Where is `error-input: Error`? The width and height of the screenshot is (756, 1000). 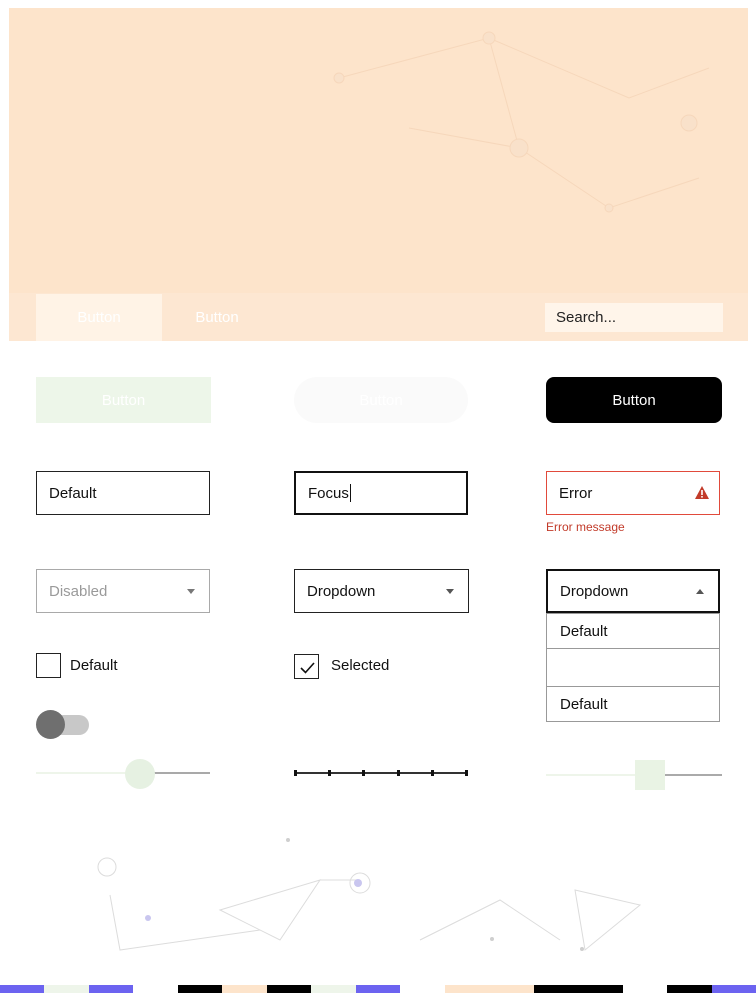
error-input: Error is located at coordinates (633, 493).